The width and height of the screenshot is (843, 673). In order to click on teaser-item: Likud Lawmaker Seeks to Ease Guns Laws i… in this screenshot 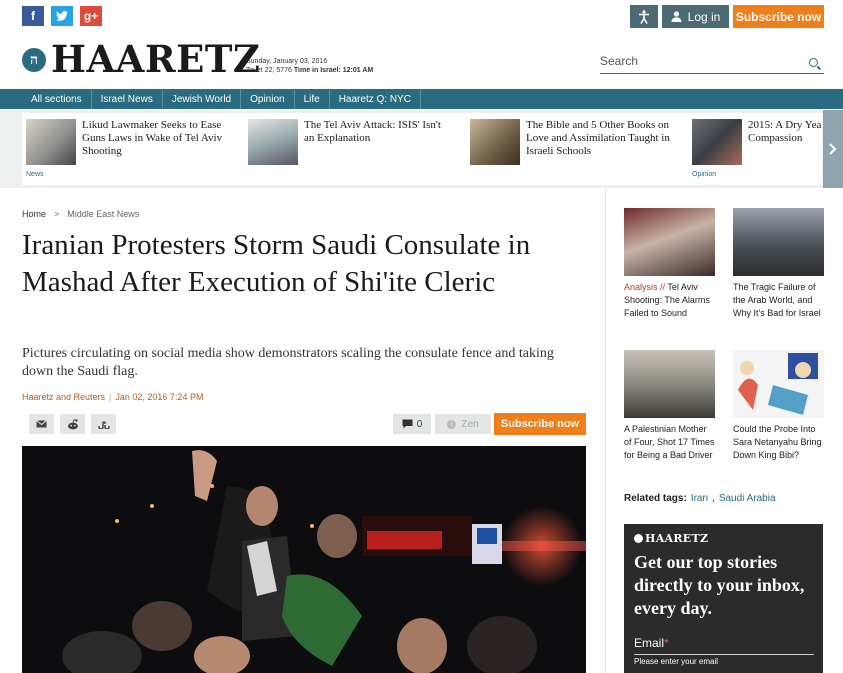, I will do `click(128, 149)`.